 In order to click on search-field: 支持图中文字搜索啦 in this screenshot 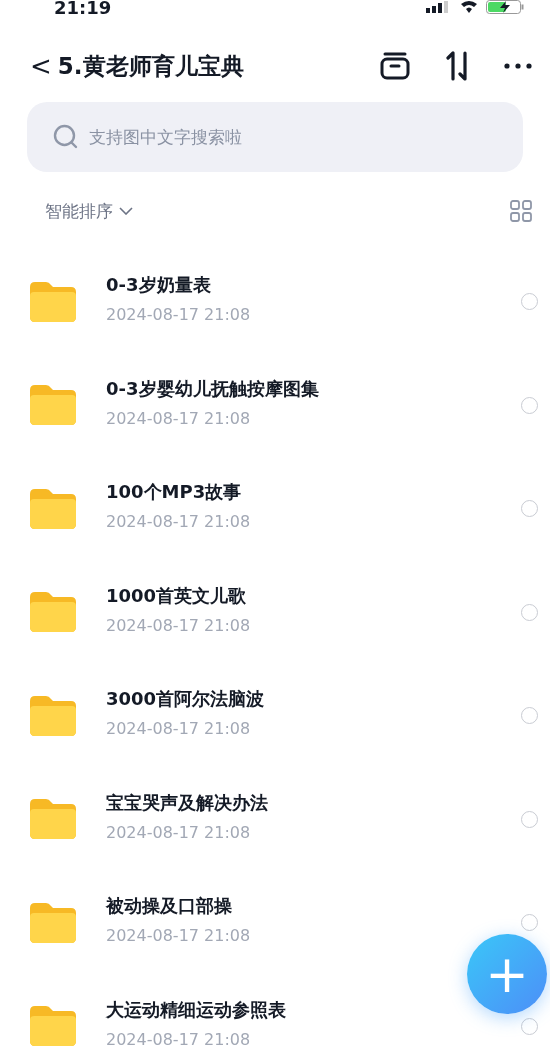, I will do `click(275, 137)`.